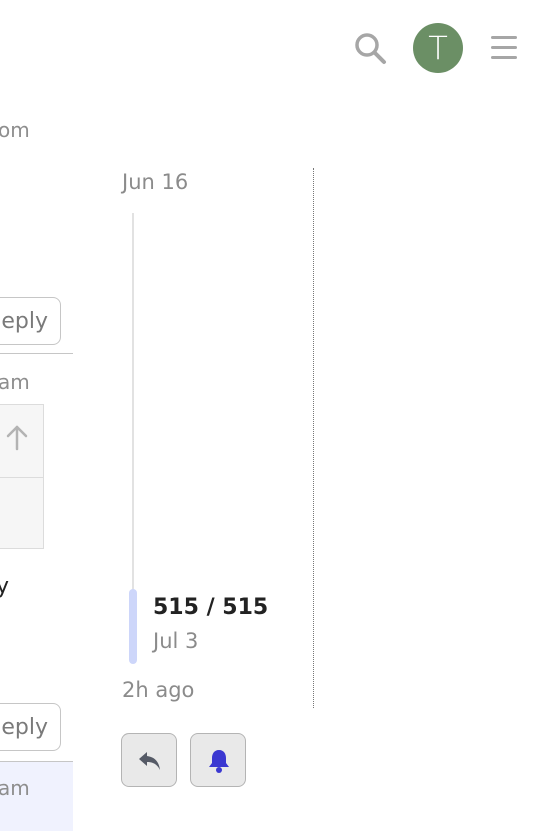 This screenshot has width=544, height=831. I want to click on search-icon, so click(370, 48).